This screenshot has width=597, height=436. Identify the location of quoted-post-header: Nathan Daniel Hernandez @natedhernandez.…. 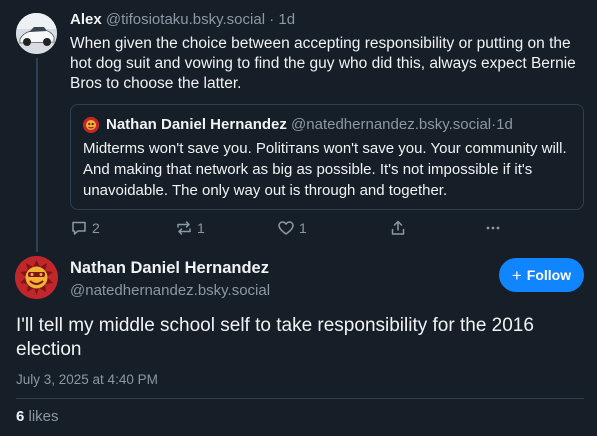
(309, 124).